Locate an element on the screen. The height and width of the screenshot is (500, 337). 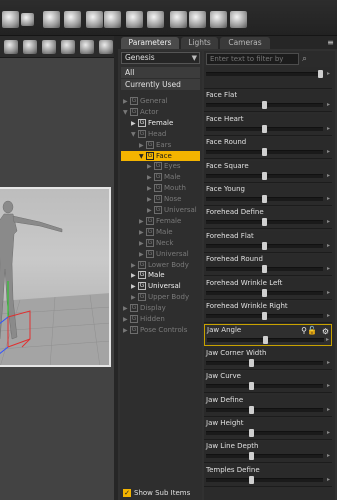
aux-icon is located at coordinates (238, 19).